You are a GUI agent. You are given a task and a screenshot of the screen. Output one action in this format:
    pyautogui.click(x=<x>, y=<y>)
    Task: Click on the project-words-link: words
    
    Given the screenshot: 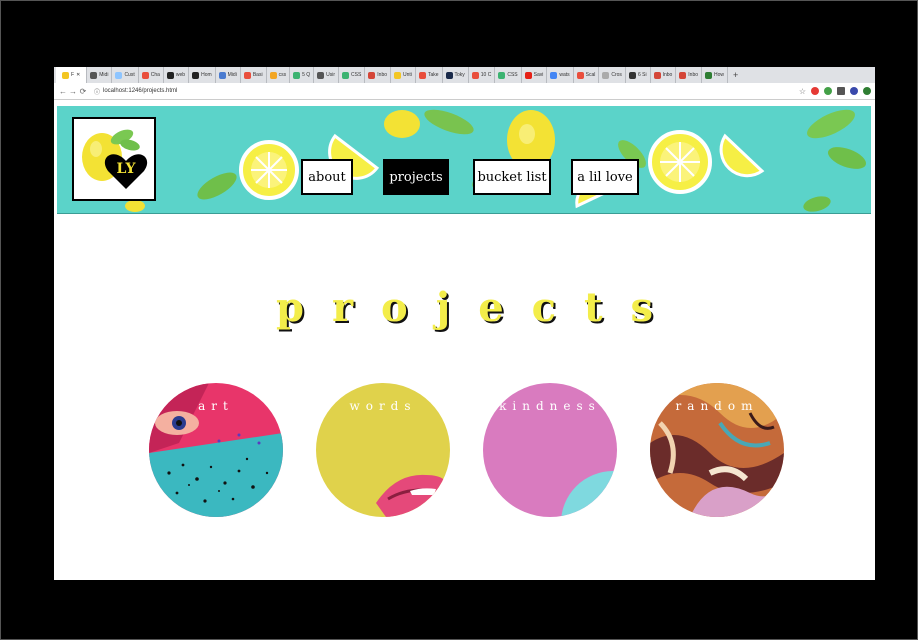 What is the action you would take?
    pyautogui.click(x=383, y=450)
    